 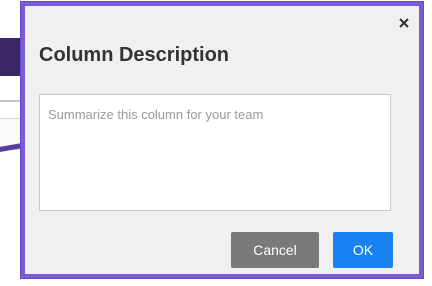 What do you see at coordinates (11, 57) in the screenshot?
I see `background-header-fragment` at bounding box center [11, 57].